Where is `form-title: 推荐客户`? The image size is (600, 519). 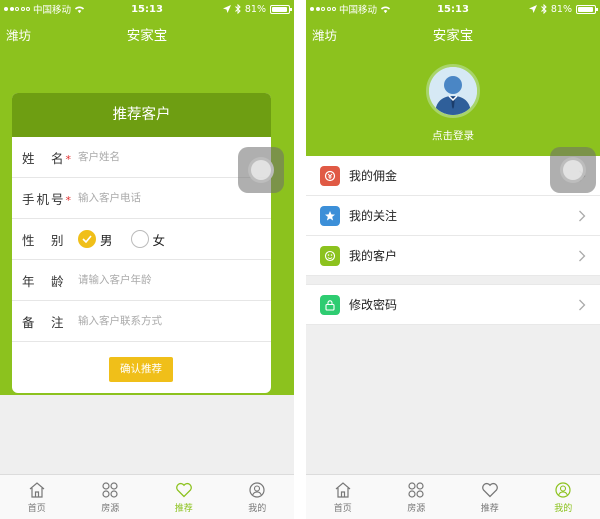 form-title: 推荐客户 is located at coordinates (141, 115).